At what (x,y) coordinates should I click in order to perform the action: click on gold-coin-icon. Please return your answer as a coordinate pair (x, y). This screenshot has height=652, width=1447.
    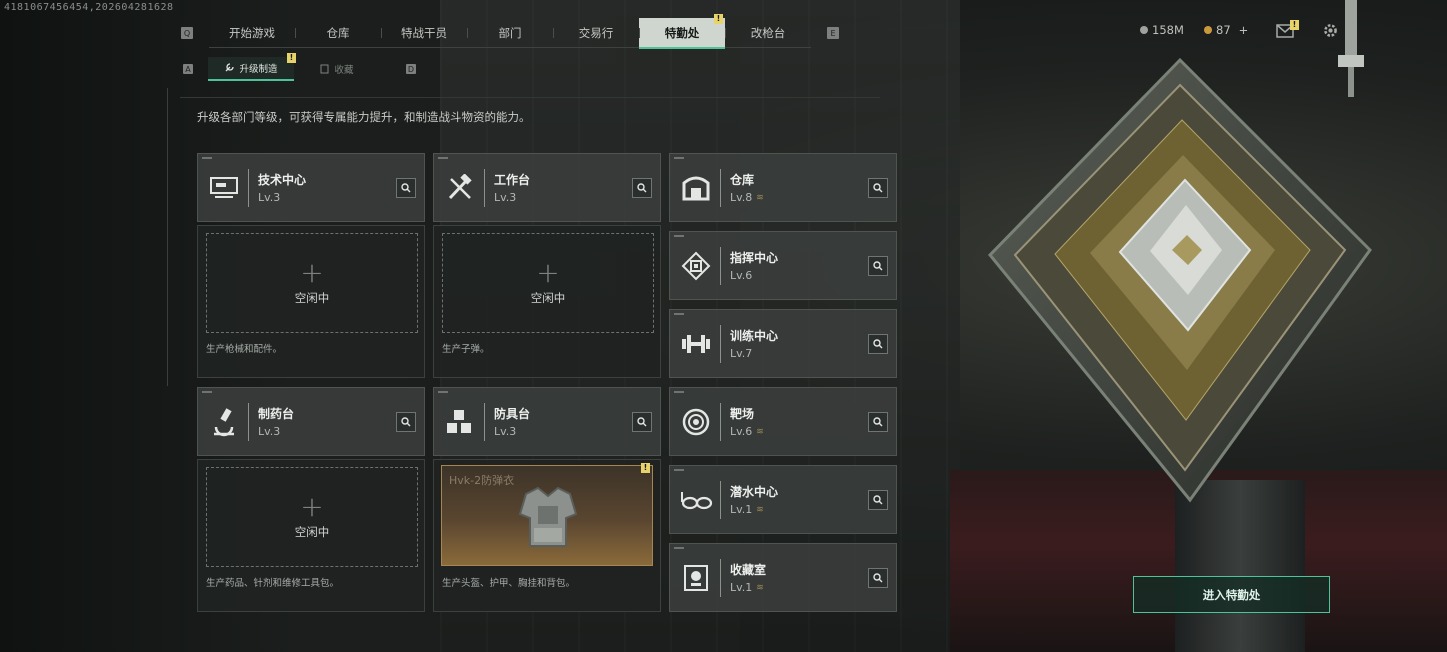
    Looking at the image, I should click on (1208, 30).